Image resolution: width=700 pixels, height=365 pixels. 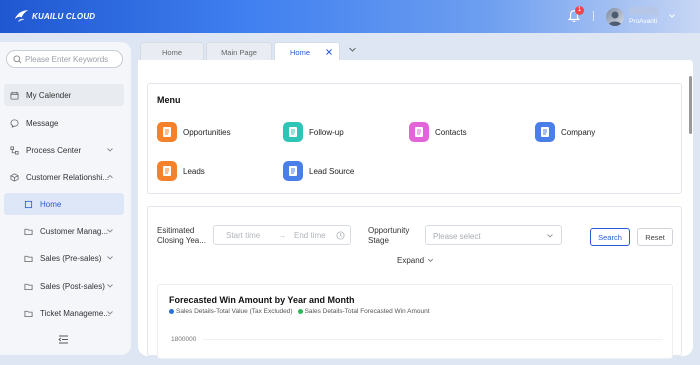 What do you see at coordinates (340, 235) in the screenshot?
I see `clock-icon` at bounding box center [340, 235].